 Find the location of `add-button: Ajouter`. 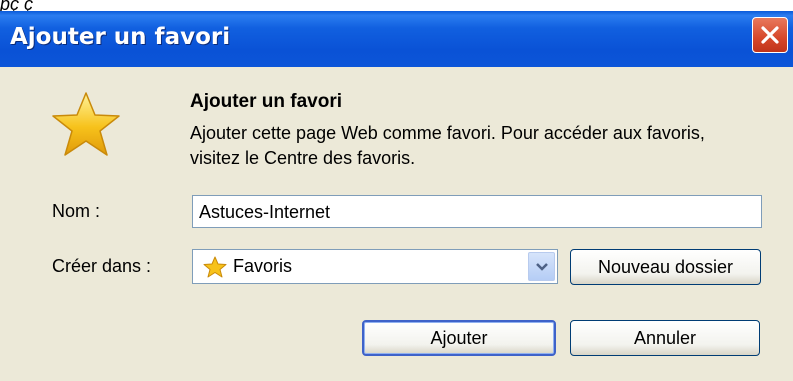

add-button: Ajouter is located at coordinates (459, 338).